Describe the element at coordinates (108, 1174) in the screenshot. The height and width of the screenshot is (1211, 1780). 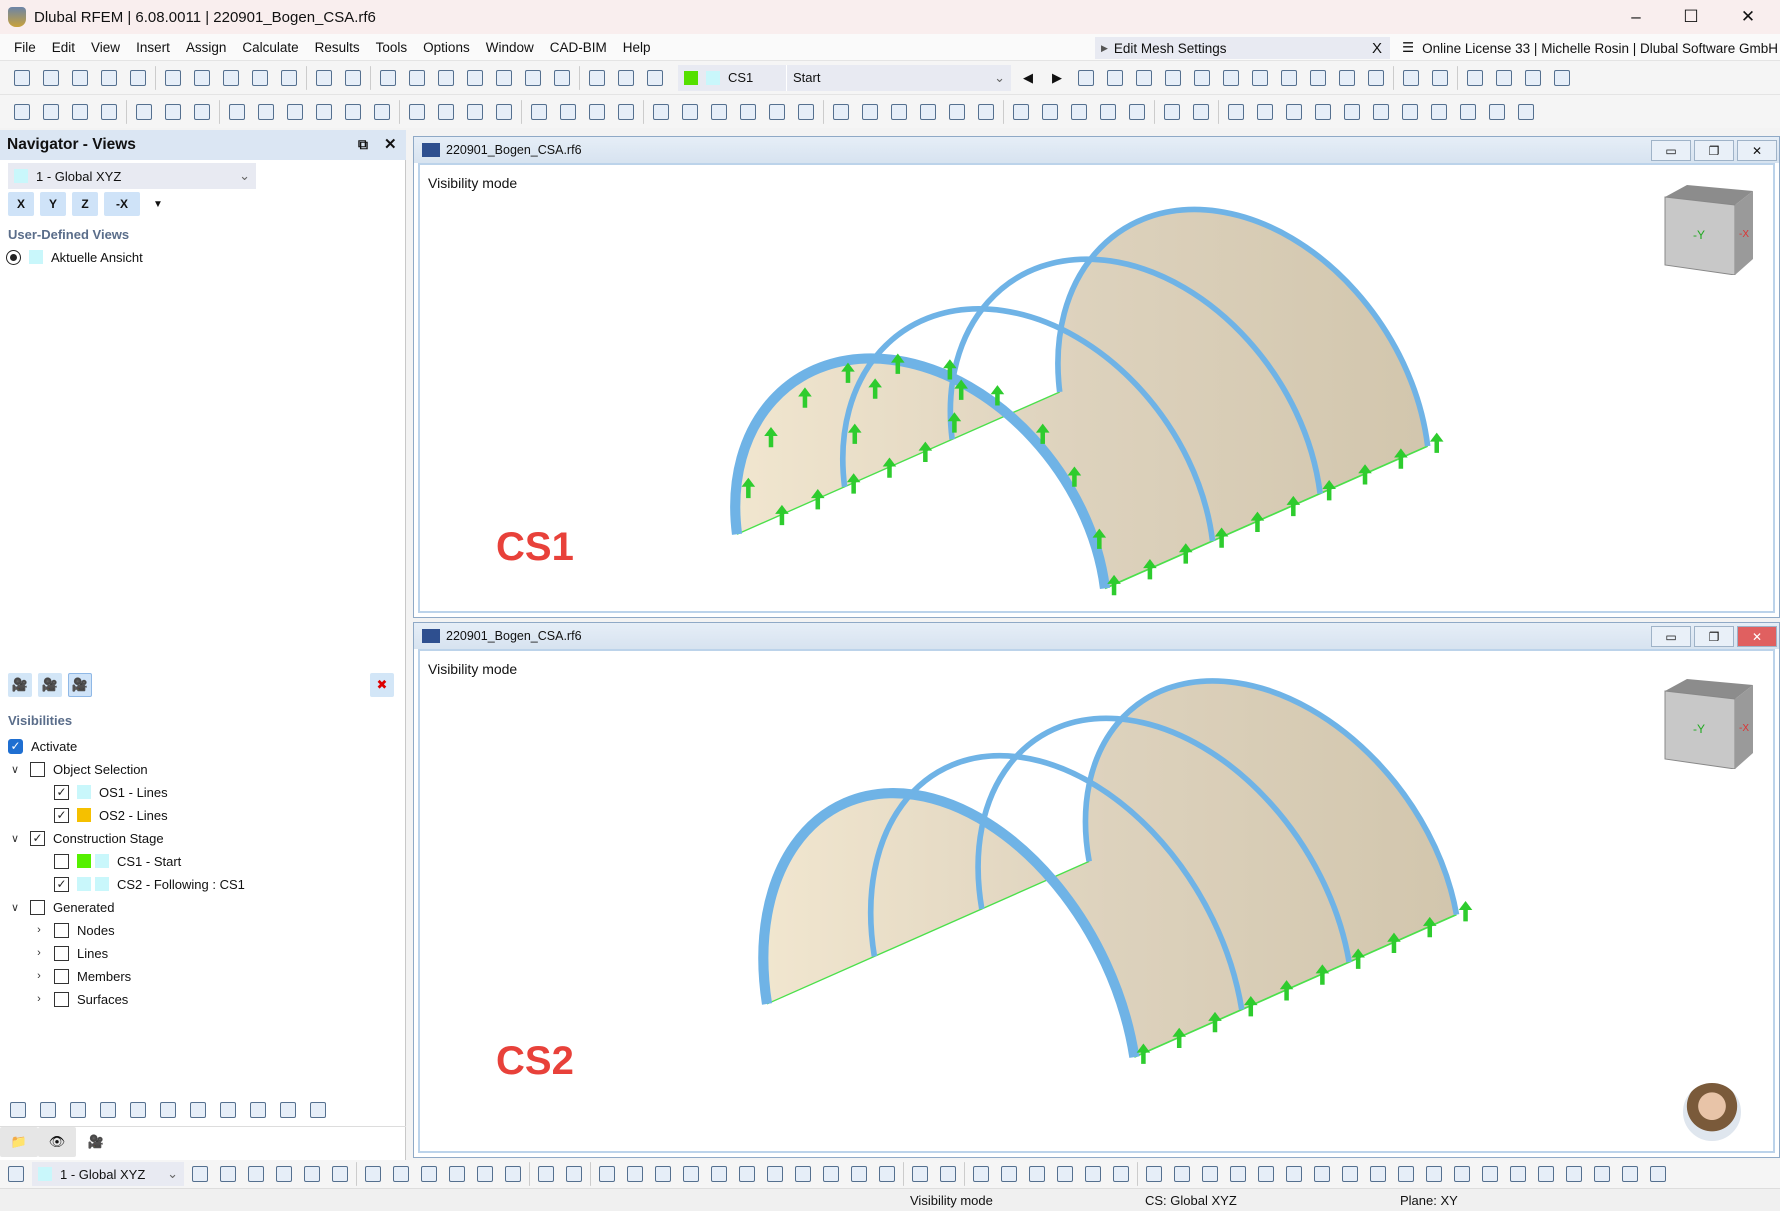
I see `bottom-view-select: 1 - Global XYZ ⌄` at that location.